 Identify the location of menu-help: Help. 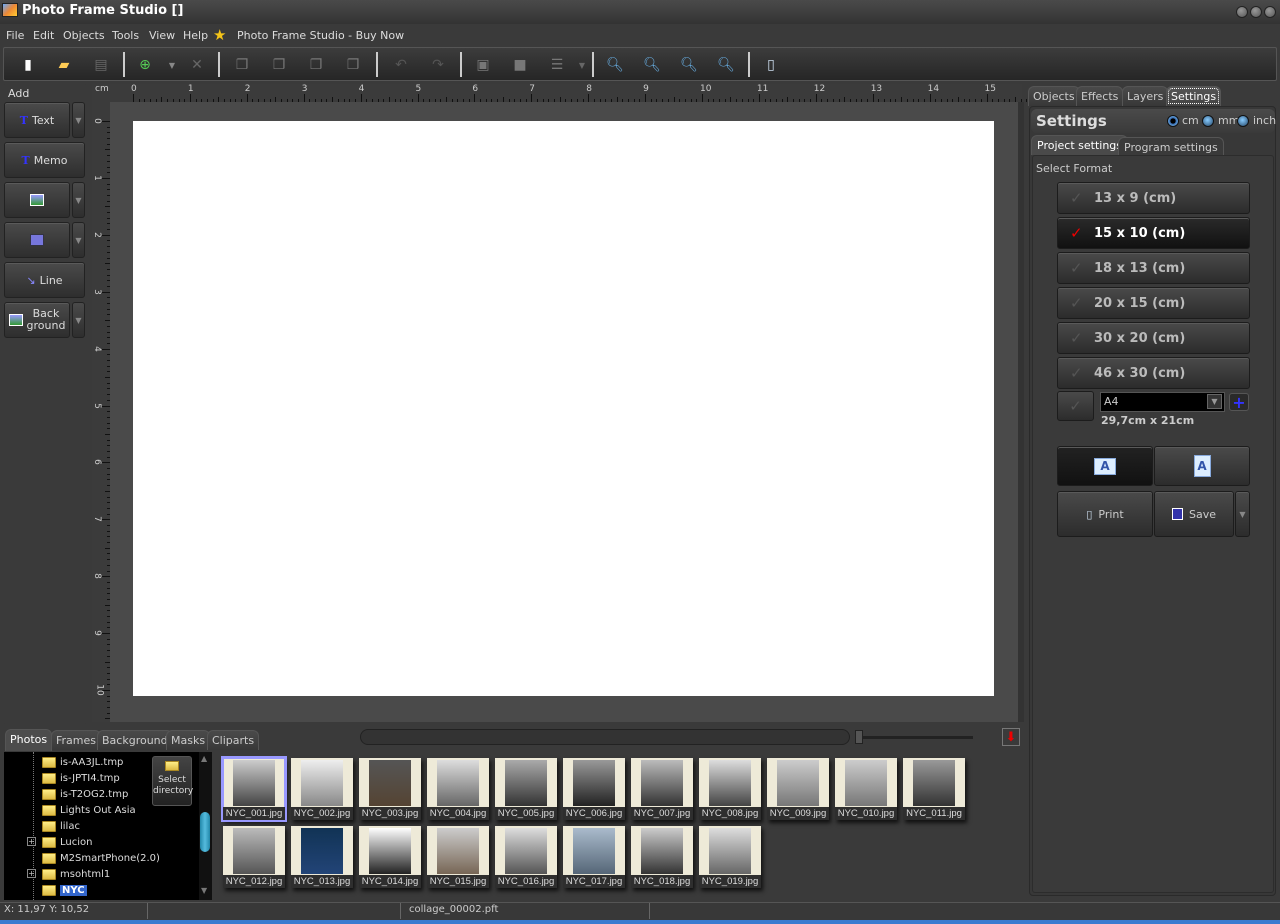
(195, 35).